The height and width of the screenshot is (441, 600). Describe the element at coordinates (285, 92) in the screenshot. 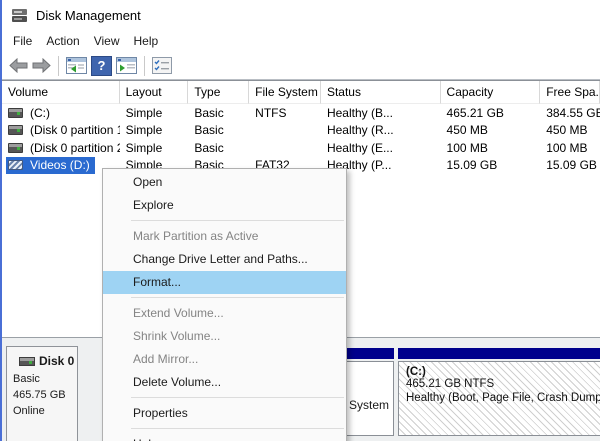

I see `column-header-file-system: File System` at that location.